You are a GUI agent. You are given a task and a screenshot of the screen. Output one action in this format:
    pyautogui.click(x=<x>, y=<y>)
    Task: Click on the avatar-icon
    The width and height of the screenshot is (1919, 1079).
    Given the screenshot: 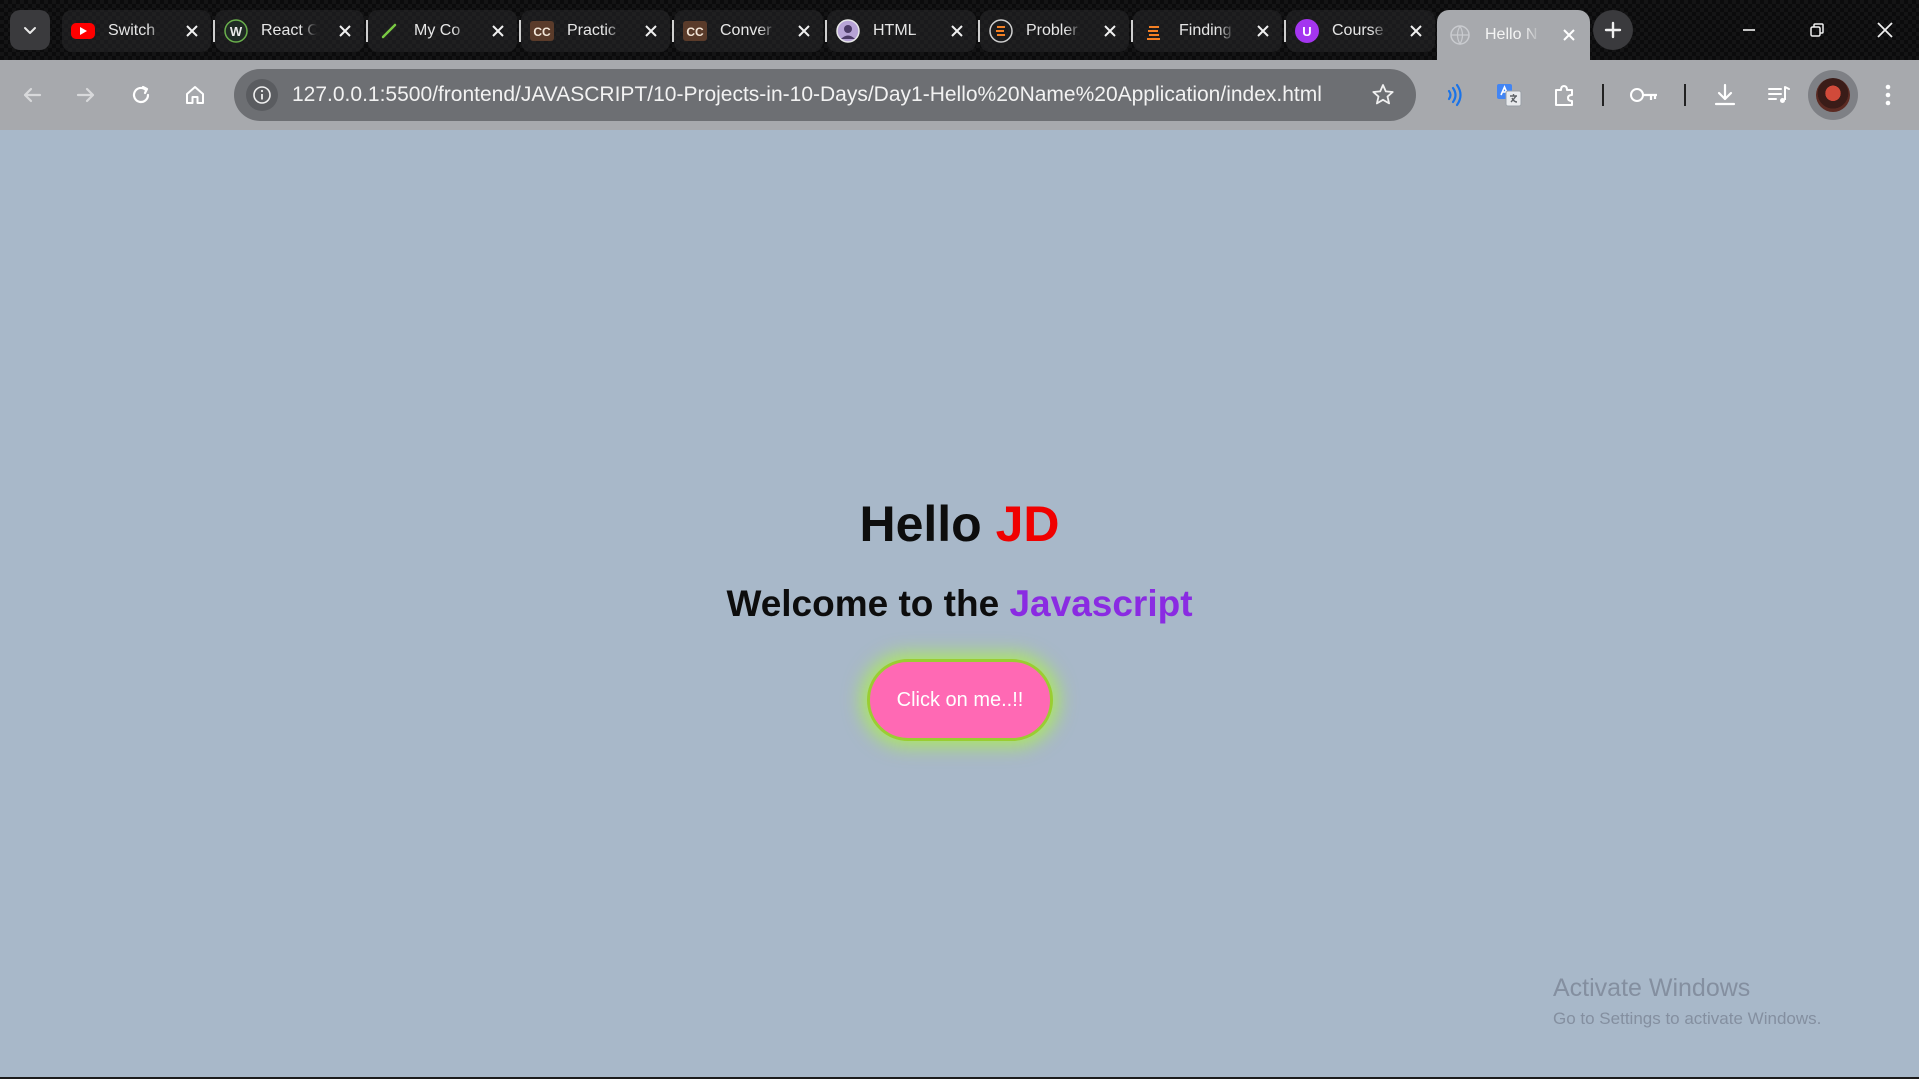 What is the action you would take?
    pyautogui.click(x=848, y=31)
    